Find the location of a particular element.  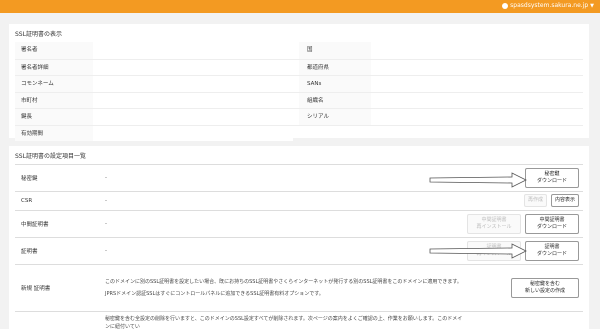

info-label-serial: シリアル is located at coordinates (335, 117).